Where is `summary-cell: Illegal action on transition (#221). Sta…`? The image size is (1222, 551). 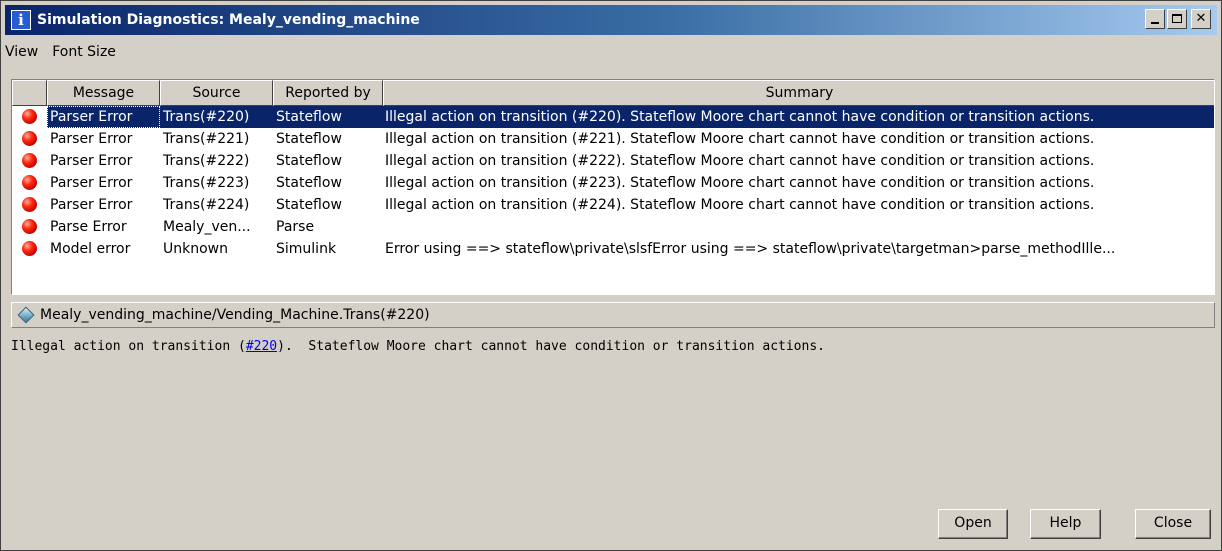
summary-cell: Illegal action on transition (#221). Sta… is located at coordinates (740, 139).